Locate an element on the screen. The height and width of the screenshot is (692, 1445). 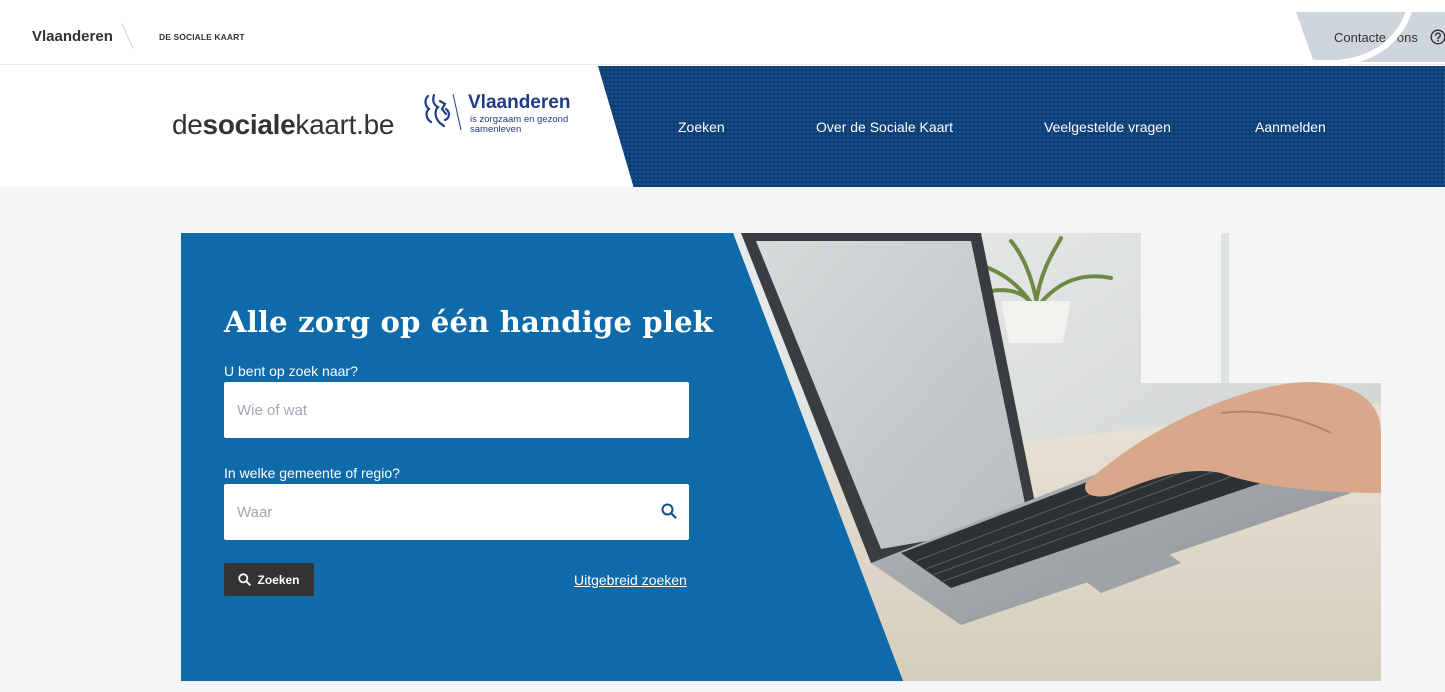
question-circle-icon is located at coordinates (1437, 37).